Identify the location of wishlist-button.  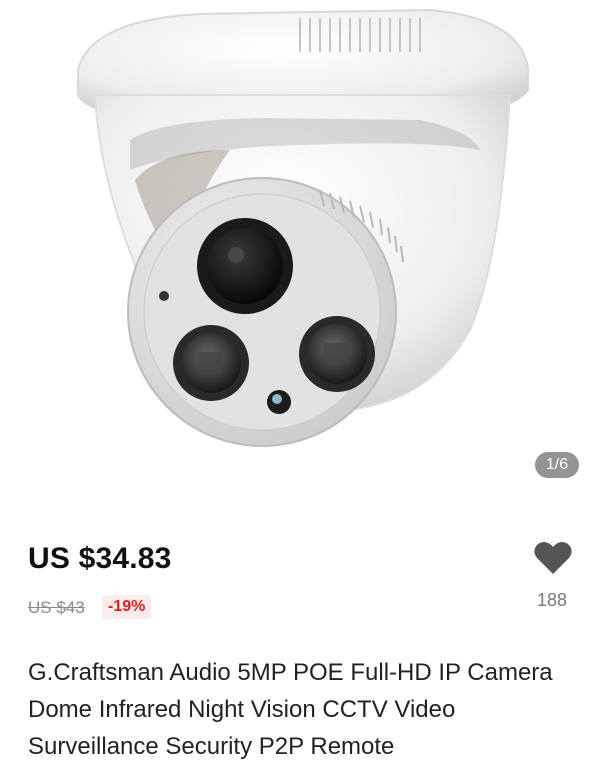
(553, 558).